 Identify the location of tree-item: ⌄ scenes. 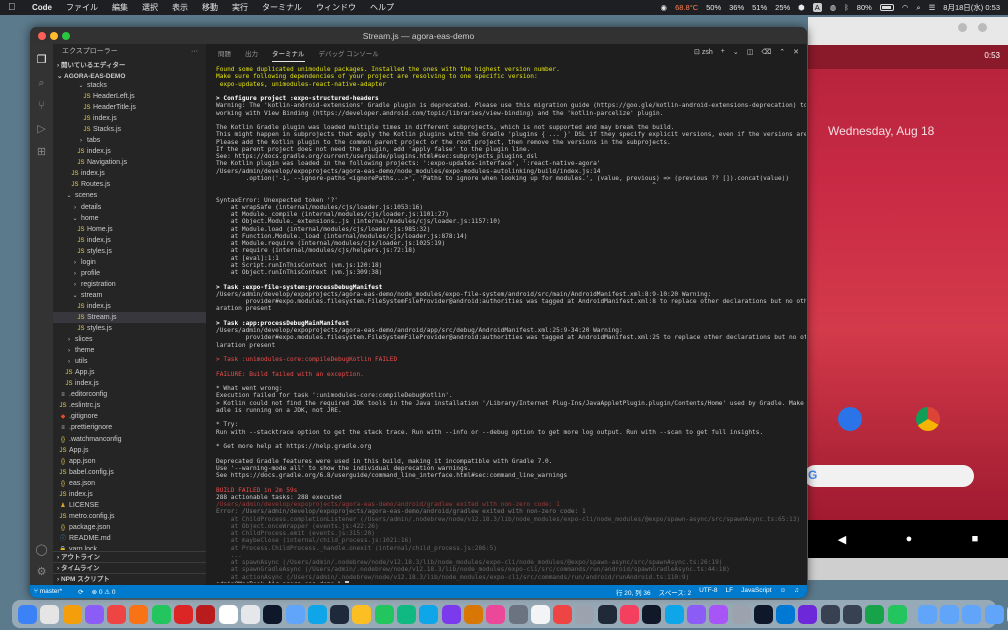
(129, 195).